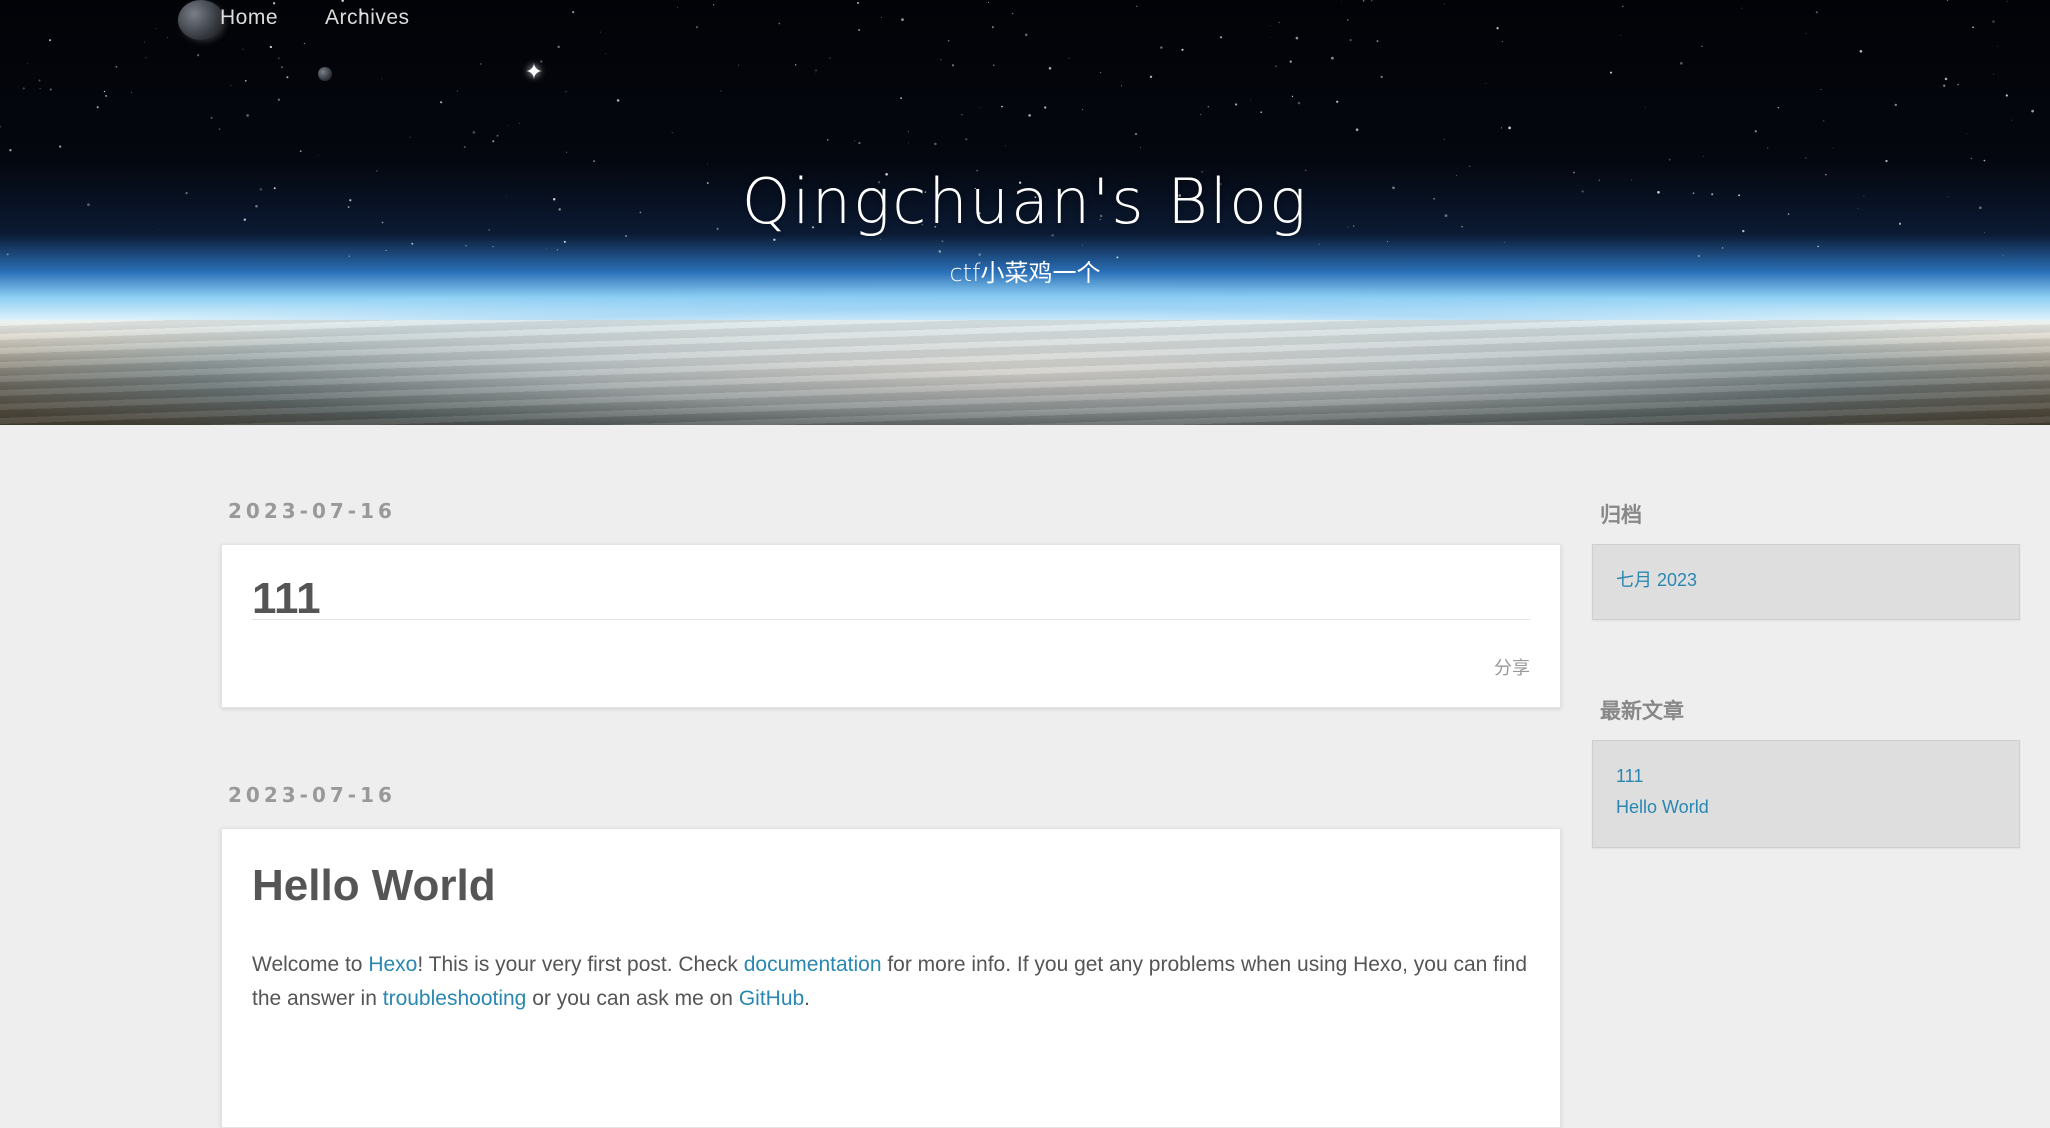 The image size is (2050, 1128). What do you see at coordinates (813, 964) in the screenshot?
I see `documentation-link: documentation` at bounding box center [813, 964].